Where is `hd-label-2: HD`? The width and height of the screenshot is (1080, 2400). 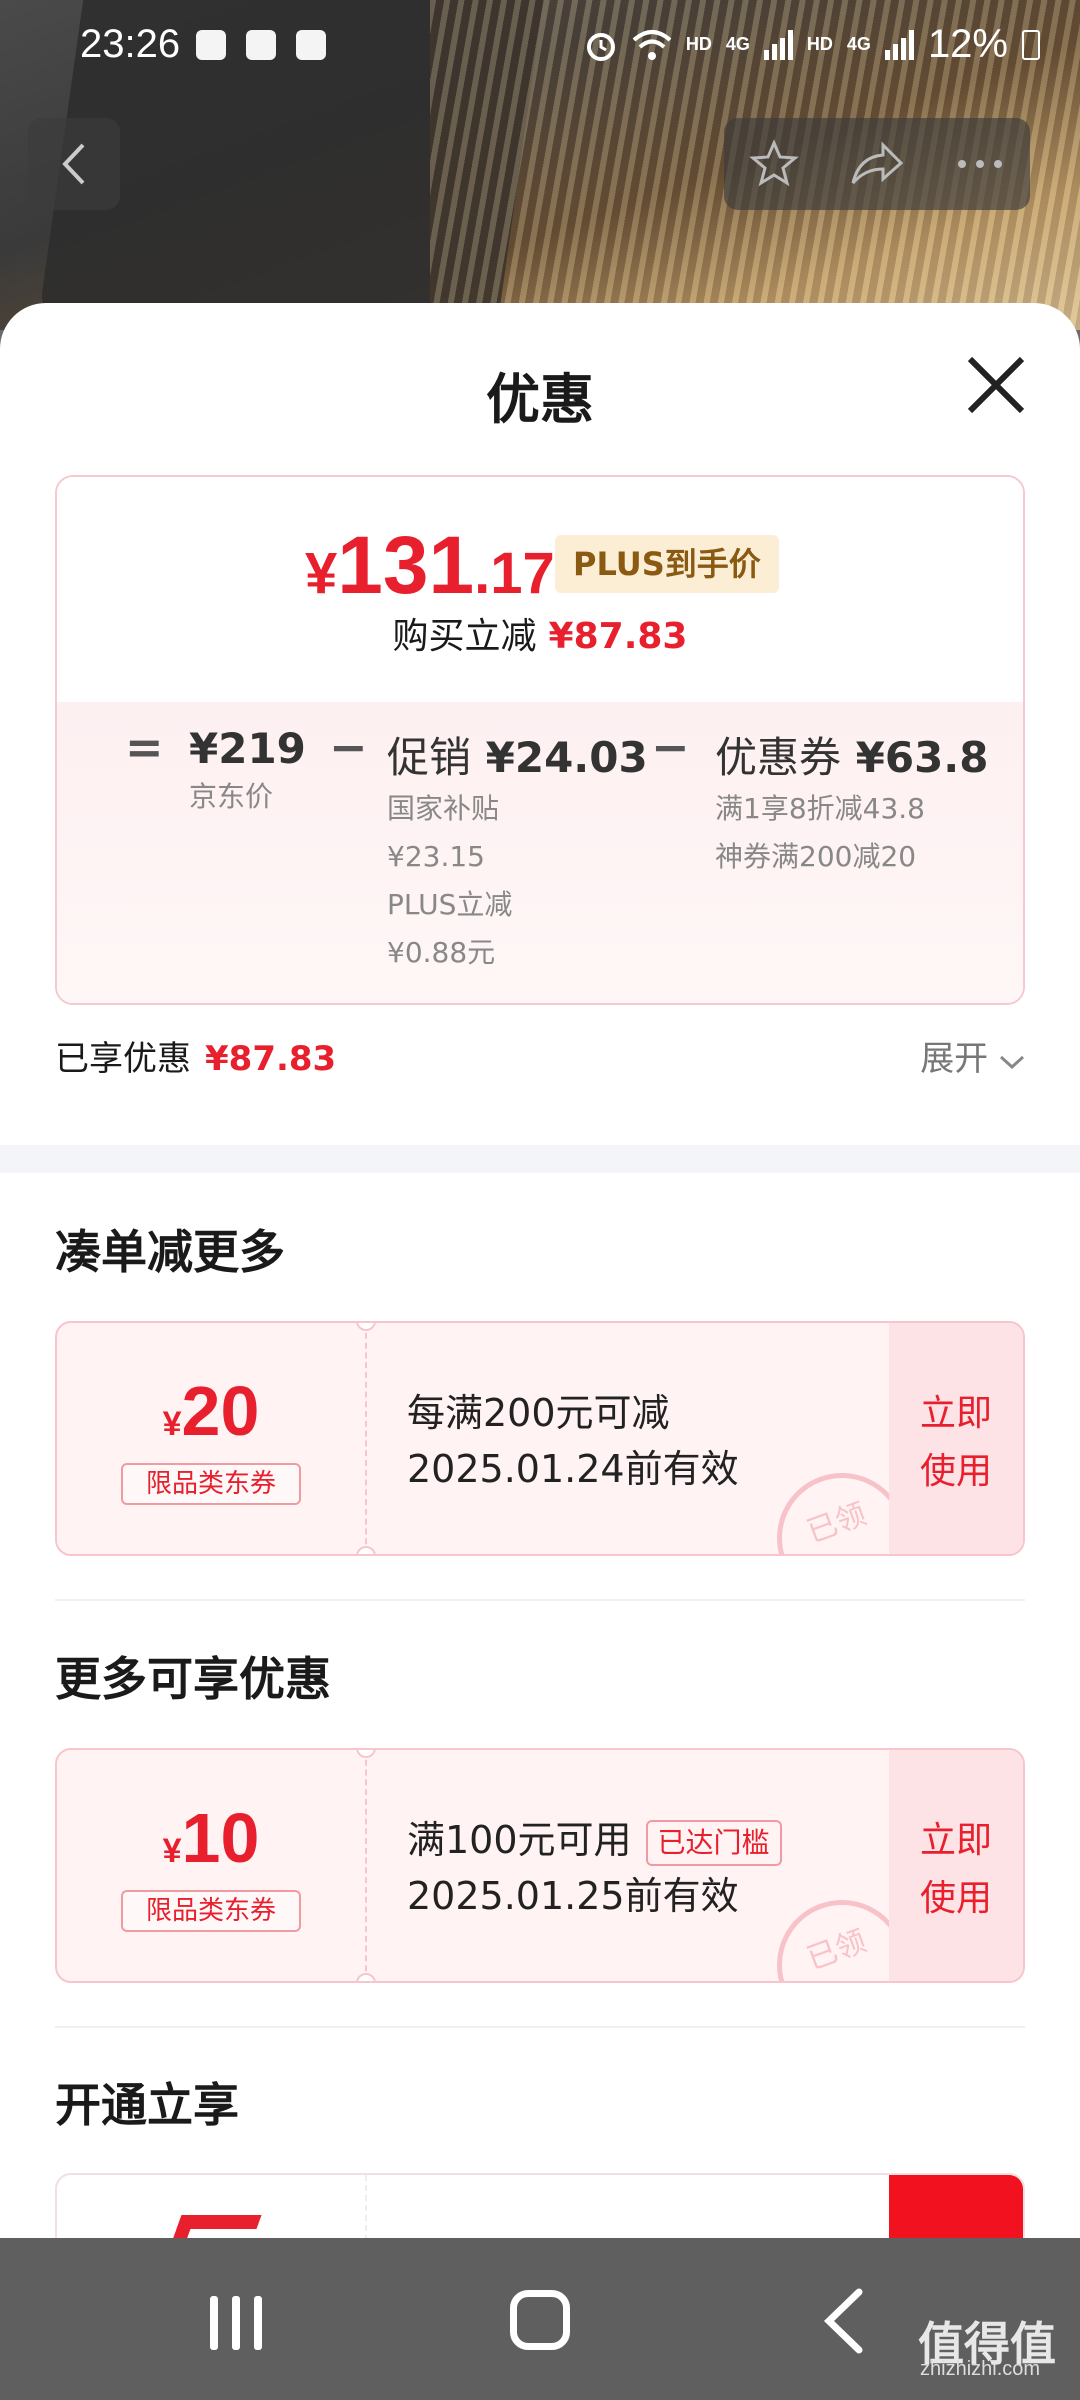
hd-label-2: HD is located at coordinates (819, 44).